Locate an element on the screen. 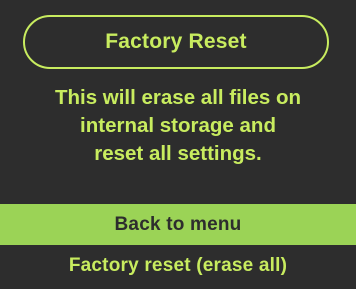 The image size is (356, 289). warning-message-line-2: internal storage and is located at coordinates (178, 125).